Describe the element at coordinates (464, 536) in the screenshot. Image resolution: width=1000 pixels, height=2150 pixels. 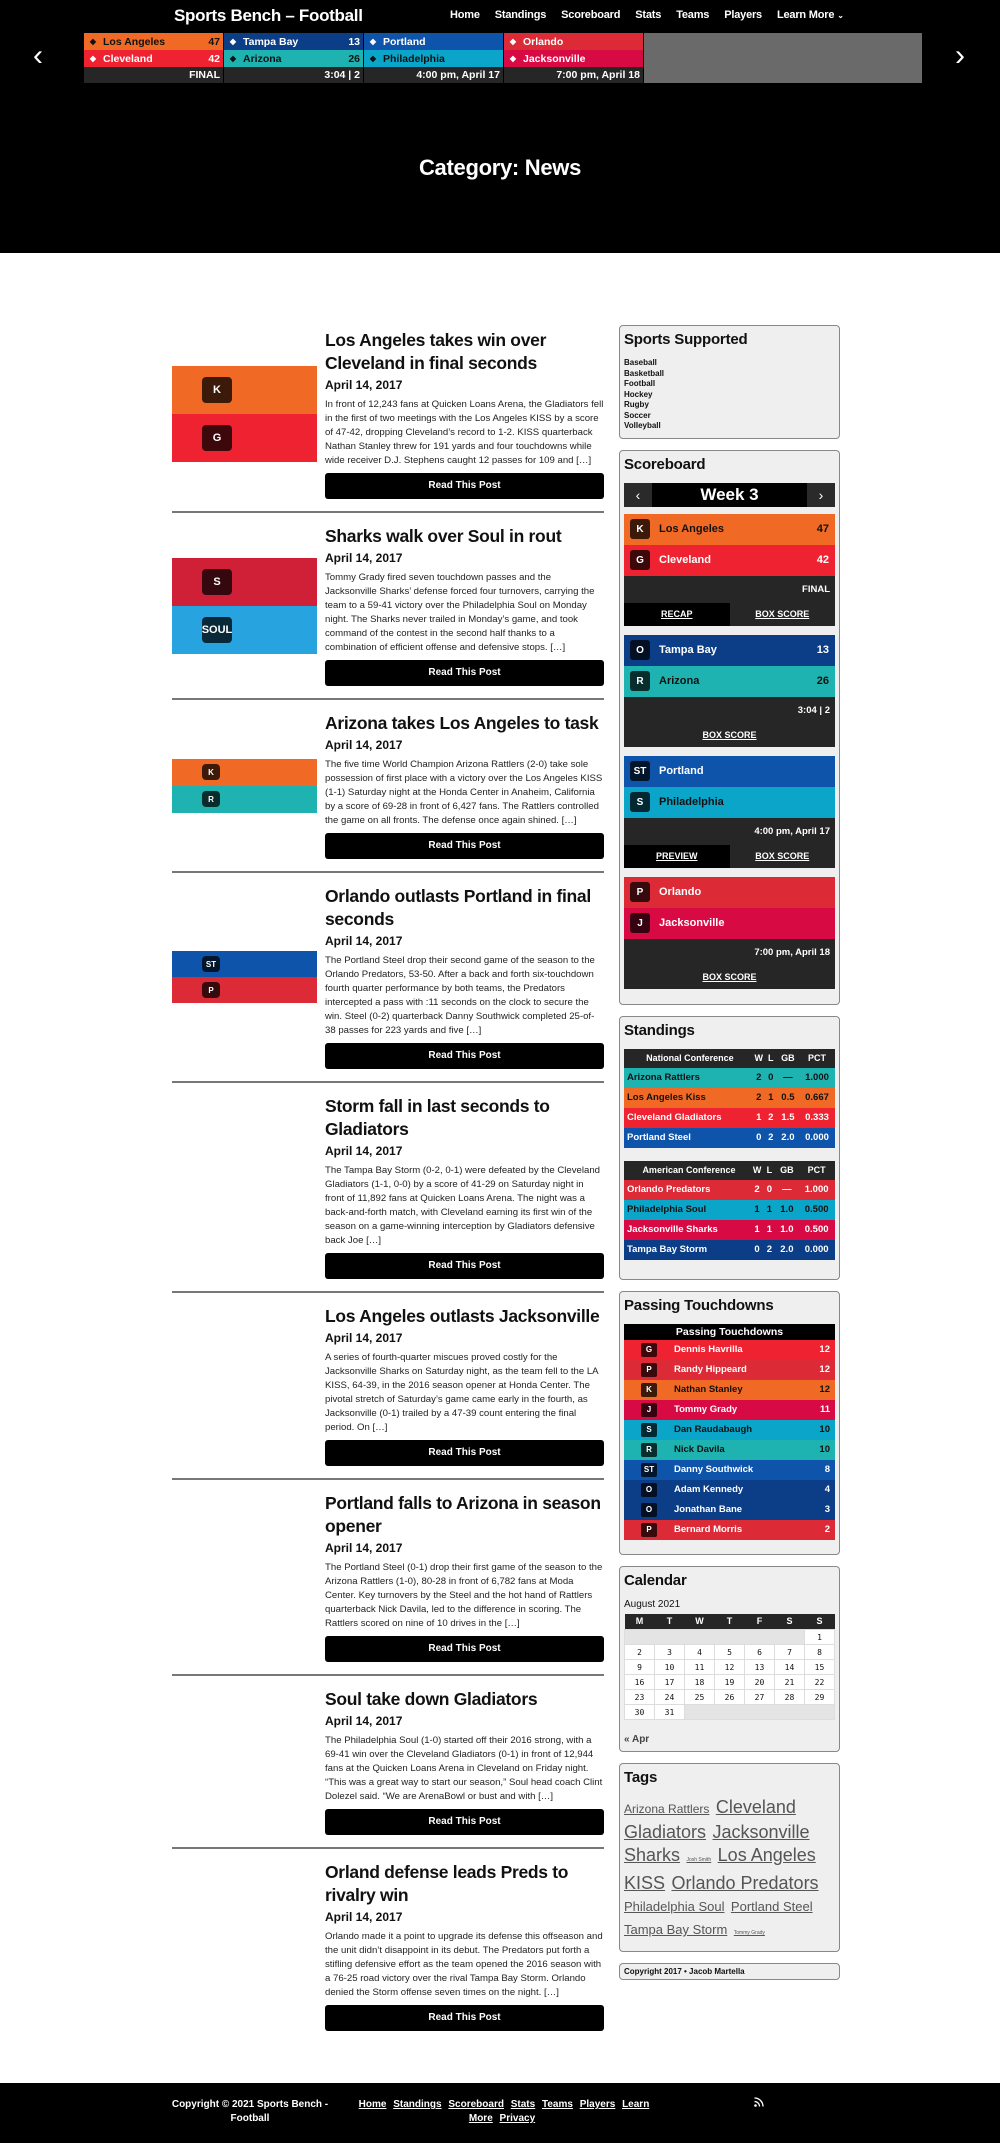
I see `post-title: Sharks walk over Soul in rout` at that location.